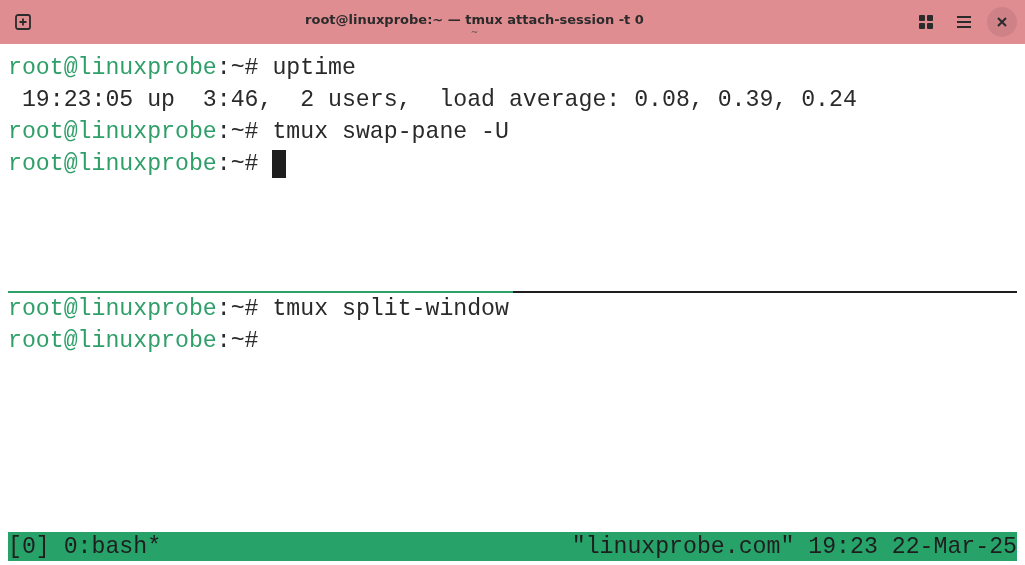  What do you see at coordinates (438, 100) in the screenshot?
I see `terminal-line: 19:23:05 up 3:46, 2 users, load average: 0.08, 0.39, 0.24` at bounding box center [438, 100].